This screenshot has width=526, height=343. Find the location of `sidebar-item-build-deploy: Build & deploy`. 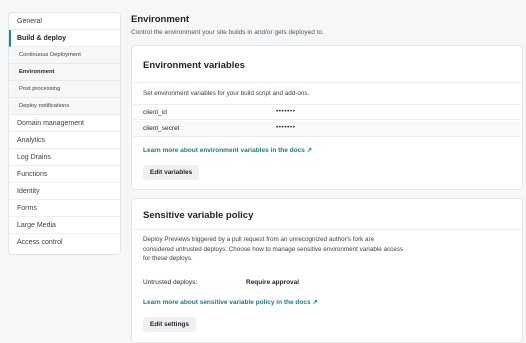

sidebar-item-build-deploy: Build & deploy is located at coordinates (64, 38).